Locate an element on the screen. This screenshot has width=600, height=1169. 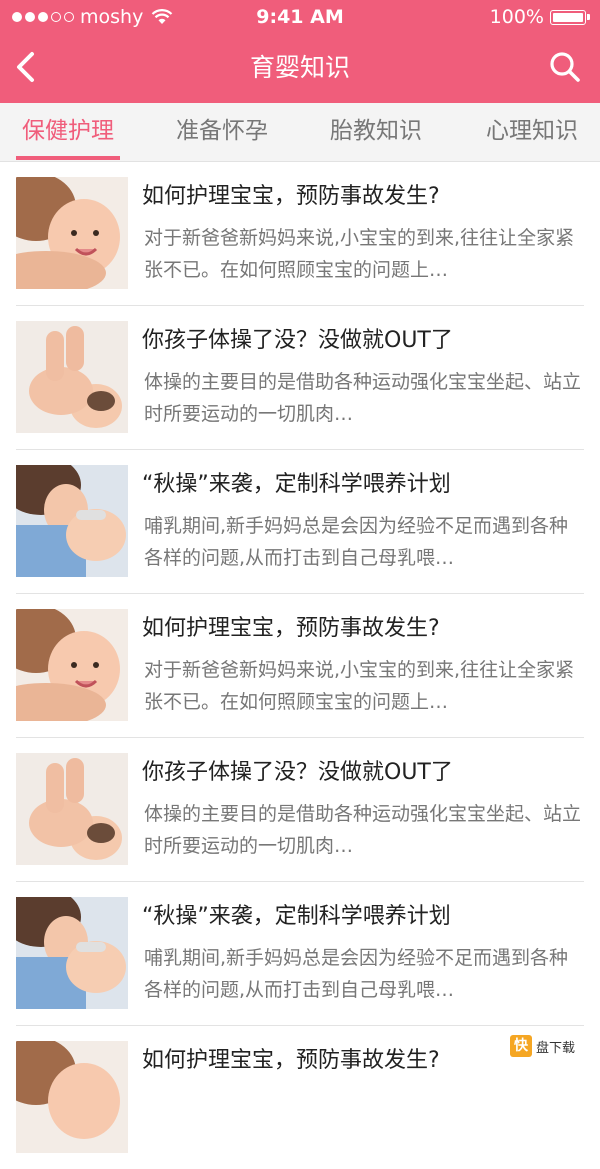
list-item: 如何护理宝宝，预防事故发生? is located at coordinates (300, 1097).